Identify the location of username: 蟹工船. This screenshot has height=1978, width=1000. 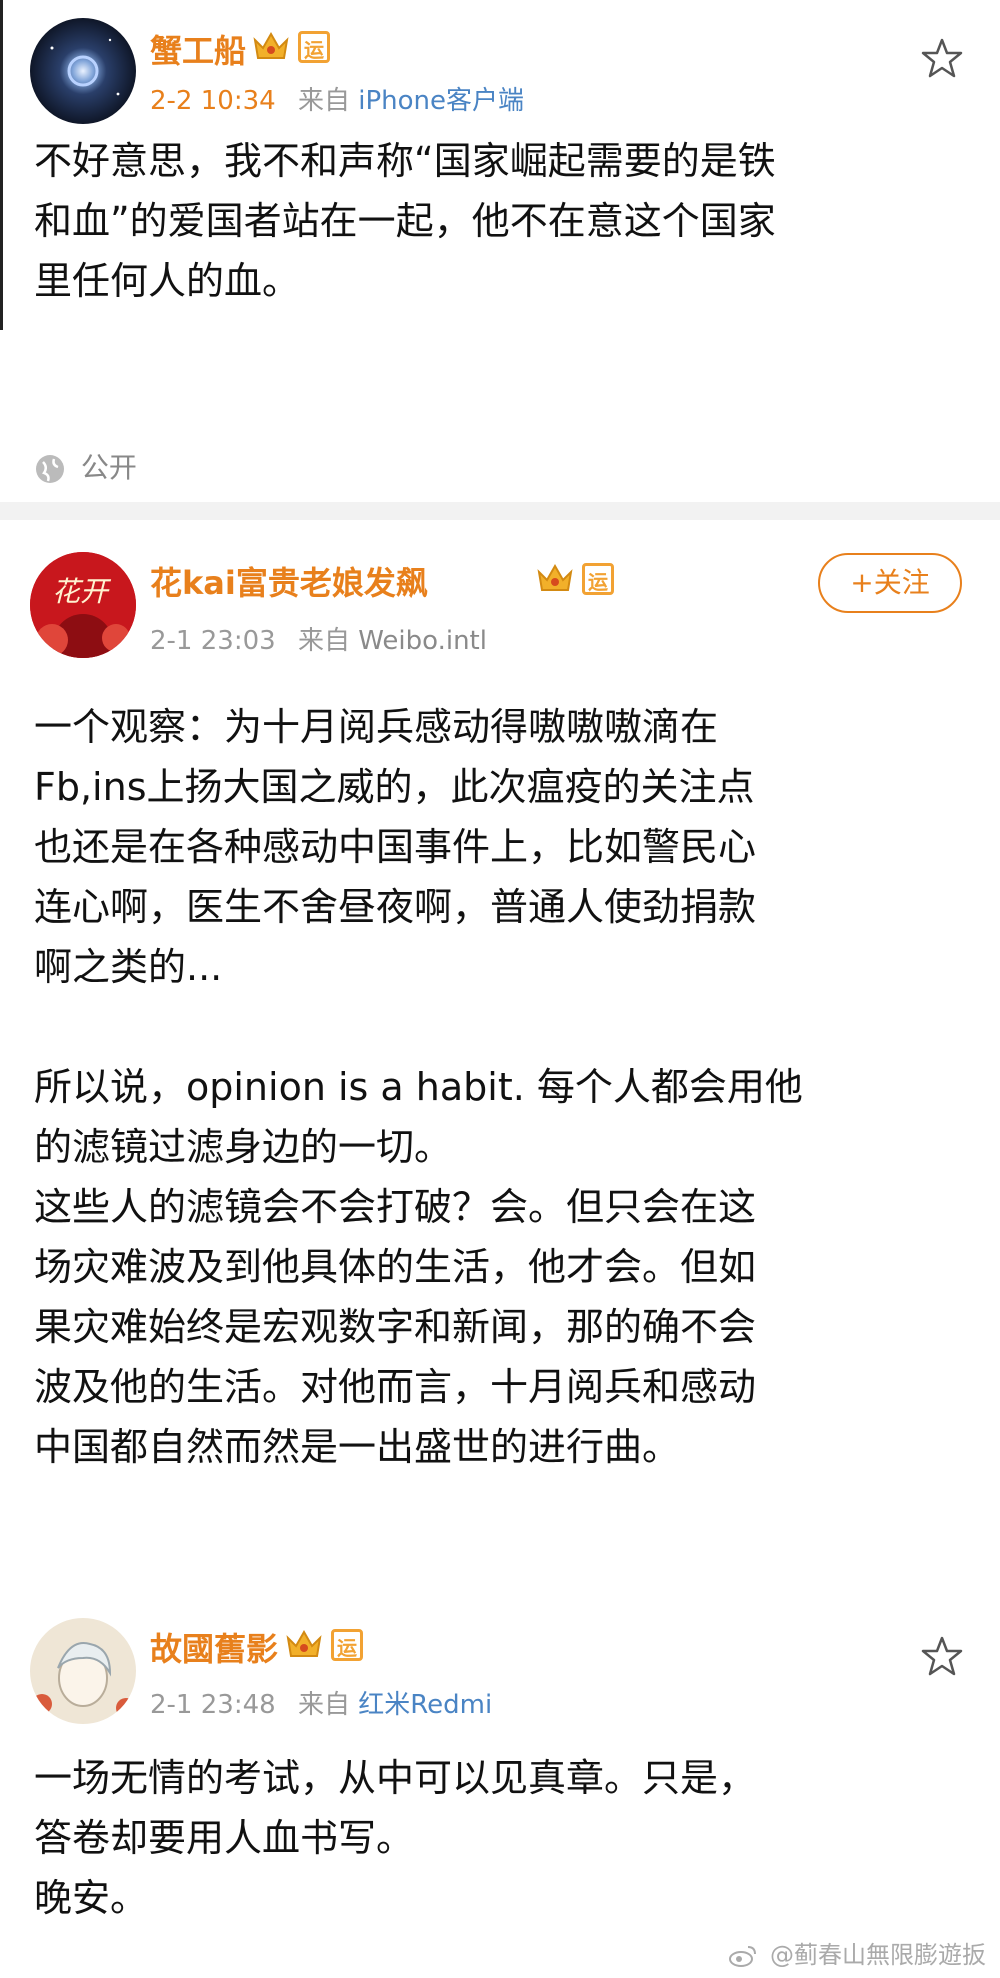
(198, 49).